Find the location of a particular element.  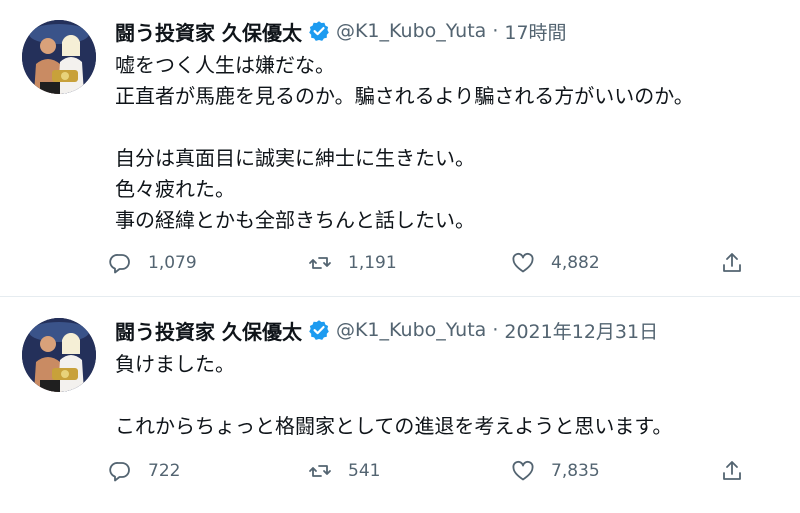

reply-count: 1,079 is located at coordinates (172, 263).